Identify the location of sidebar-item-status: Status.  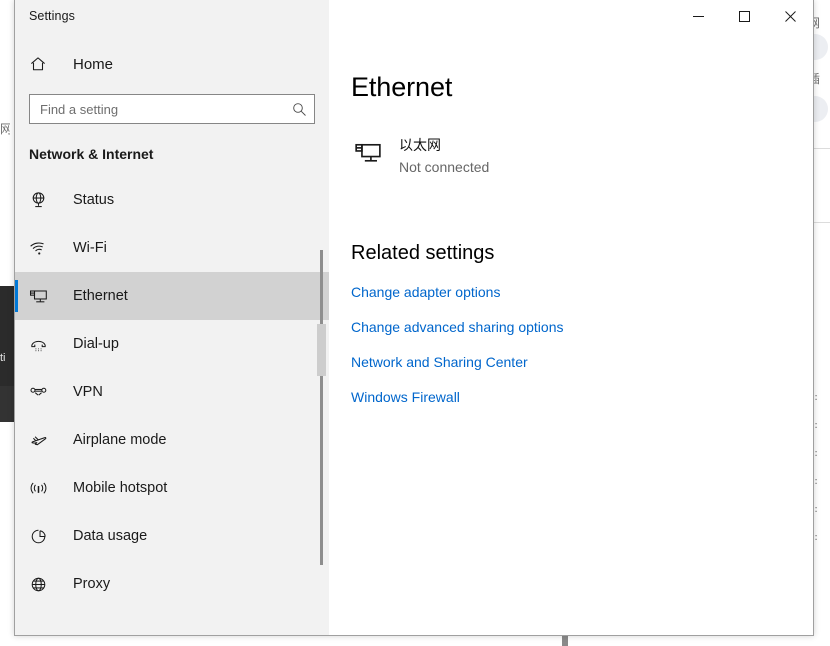
(172, 200).